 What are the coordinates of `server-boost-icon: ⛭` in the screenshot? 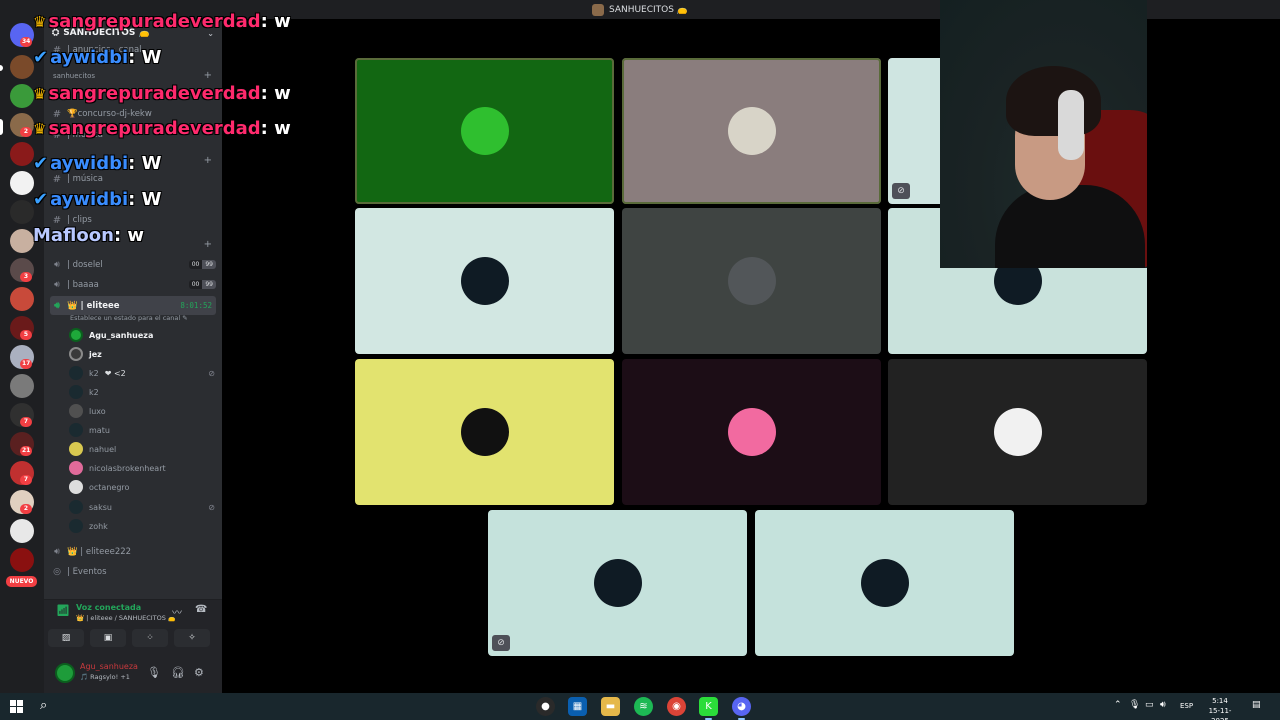 It's located at (56, 33).